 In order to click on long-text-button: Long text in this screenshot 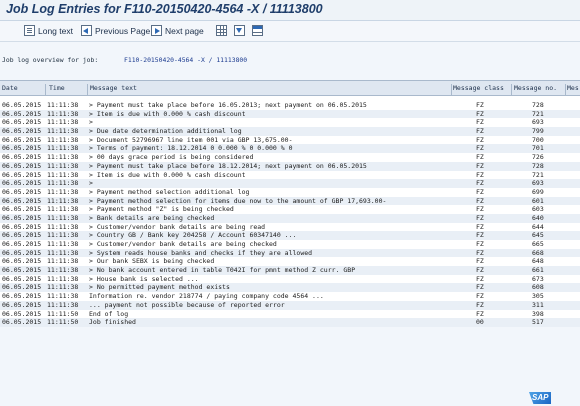, I will do `click(48, 30)`.